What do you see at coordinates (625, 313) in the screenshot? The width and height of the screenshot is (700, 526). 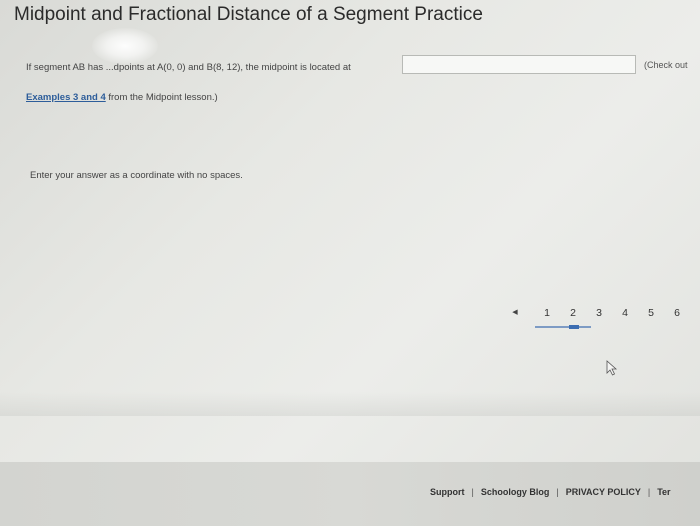 I see `page-4-button: 4` at bounding box center [625, 313].